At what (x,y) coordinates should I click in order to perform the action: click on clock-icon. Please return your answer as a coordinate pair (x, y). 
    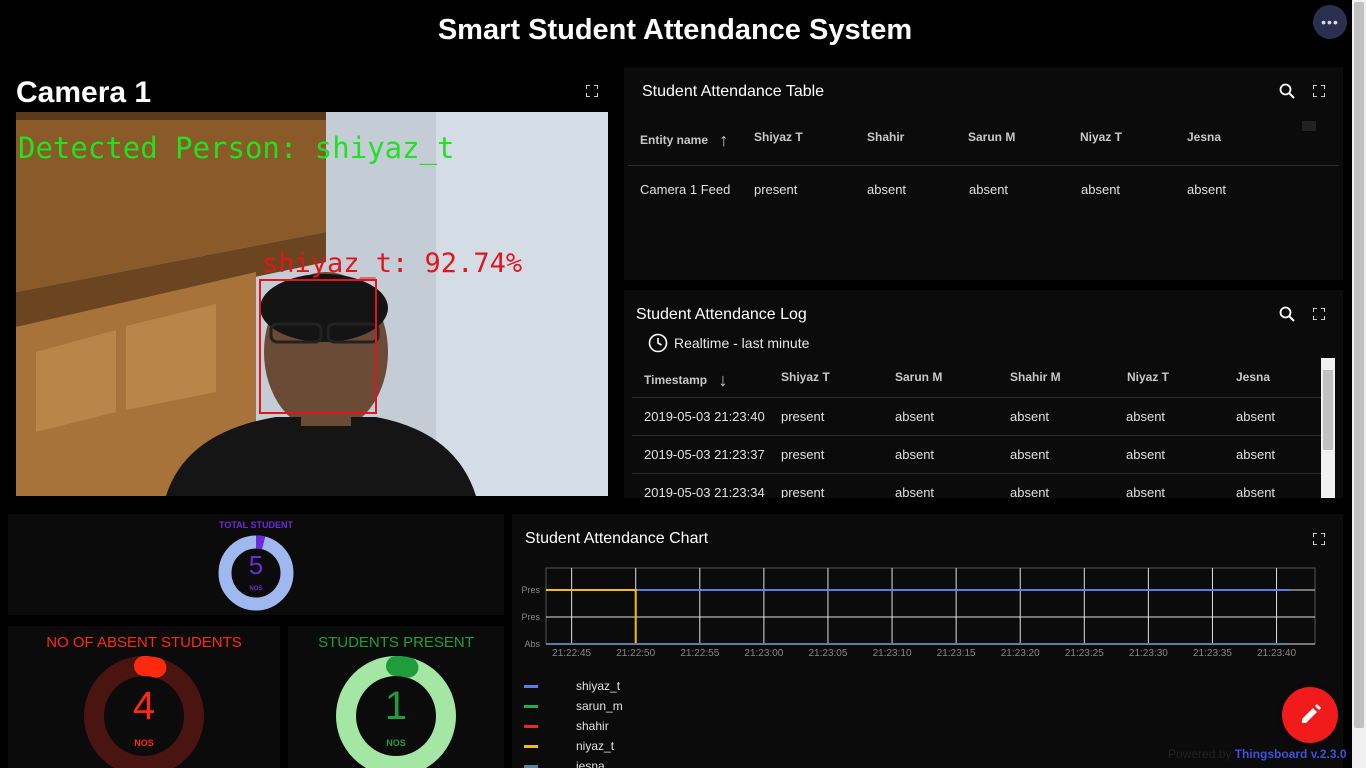
    Looking at the image, I should click on (658, 343).